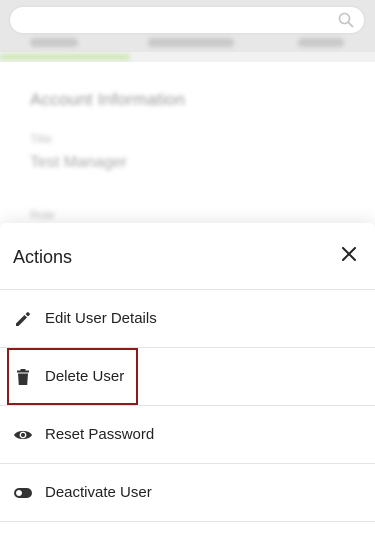  What do you see at coordinates (187, 435) in the screenshot?
I see `reset-password-button: Reset Password` at bounding box center [187, 435].